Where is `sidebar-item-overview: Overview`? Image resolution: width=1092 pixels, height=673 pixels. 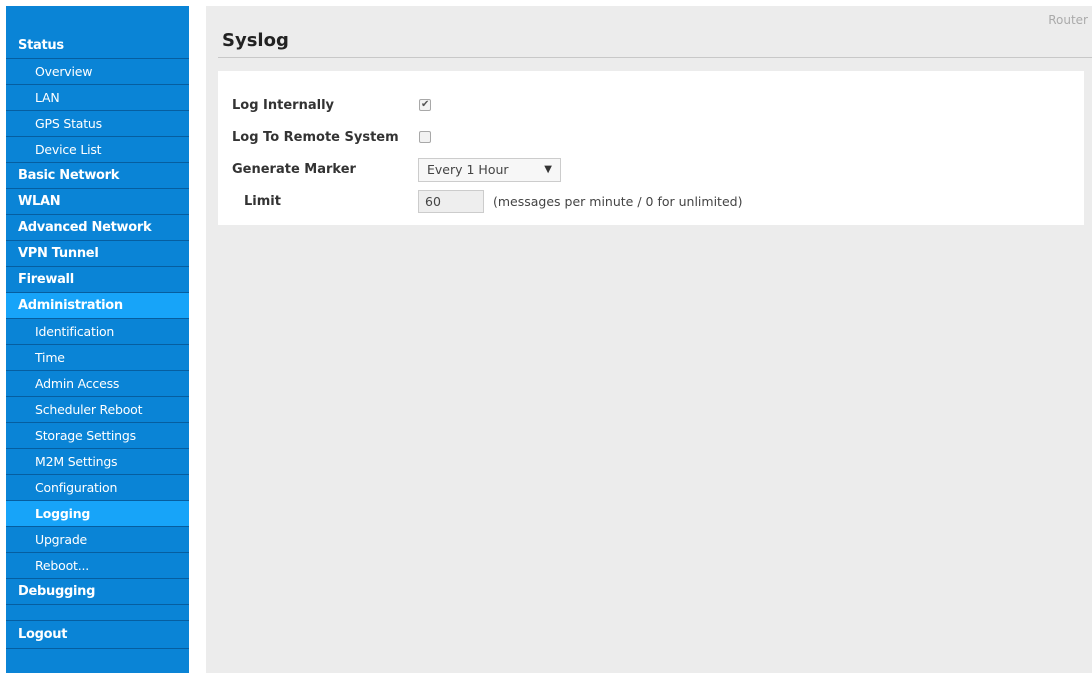
sidebar-item-overview: Overview is located at coordinates (97, 72).